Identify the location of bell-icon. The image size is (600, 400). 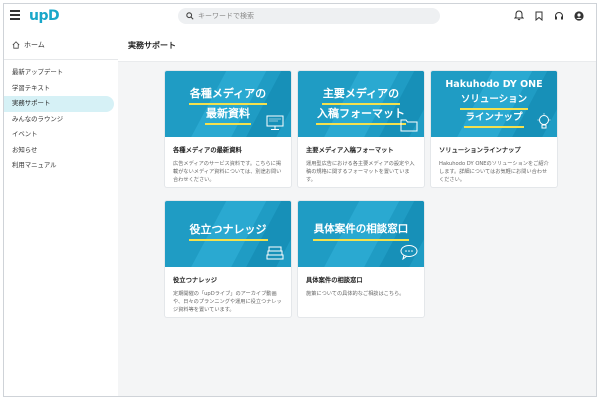
(518, 15).